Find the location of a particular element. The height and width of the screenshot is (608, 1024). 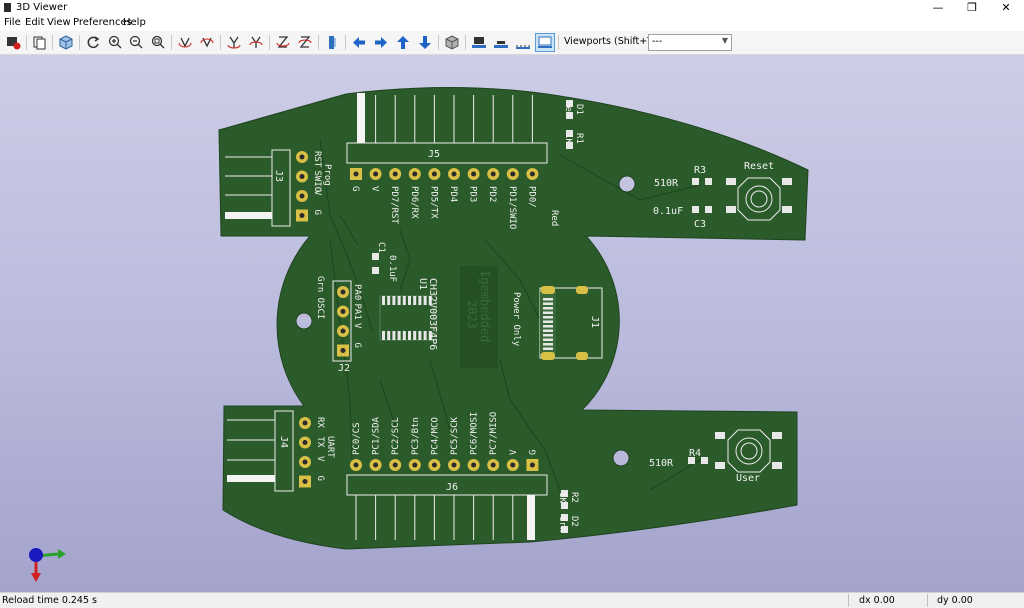

pan-down-icon is located at coordinates (425, 42).